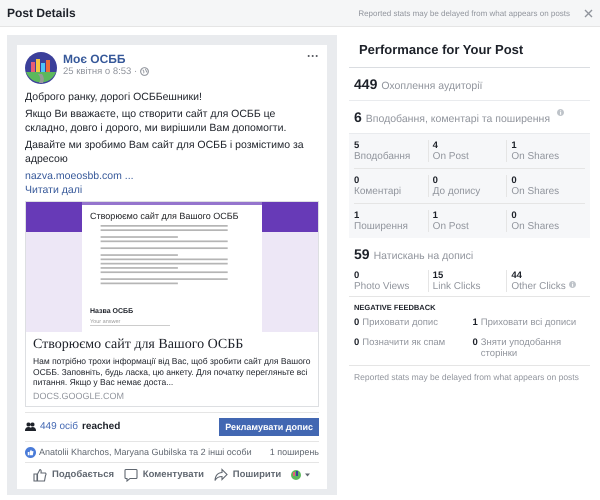  I want to click on reaction-names: Anatolii Kharchos, Maryana Gubilska та 2 інші особи, so click(153, 452).